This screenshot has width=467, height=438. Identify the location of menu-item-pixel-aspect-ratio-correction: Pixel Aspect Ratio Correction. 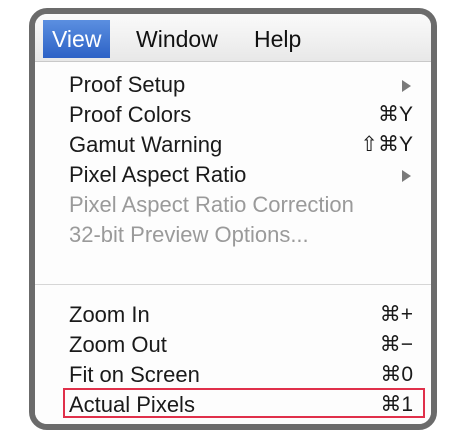
(241, 205).